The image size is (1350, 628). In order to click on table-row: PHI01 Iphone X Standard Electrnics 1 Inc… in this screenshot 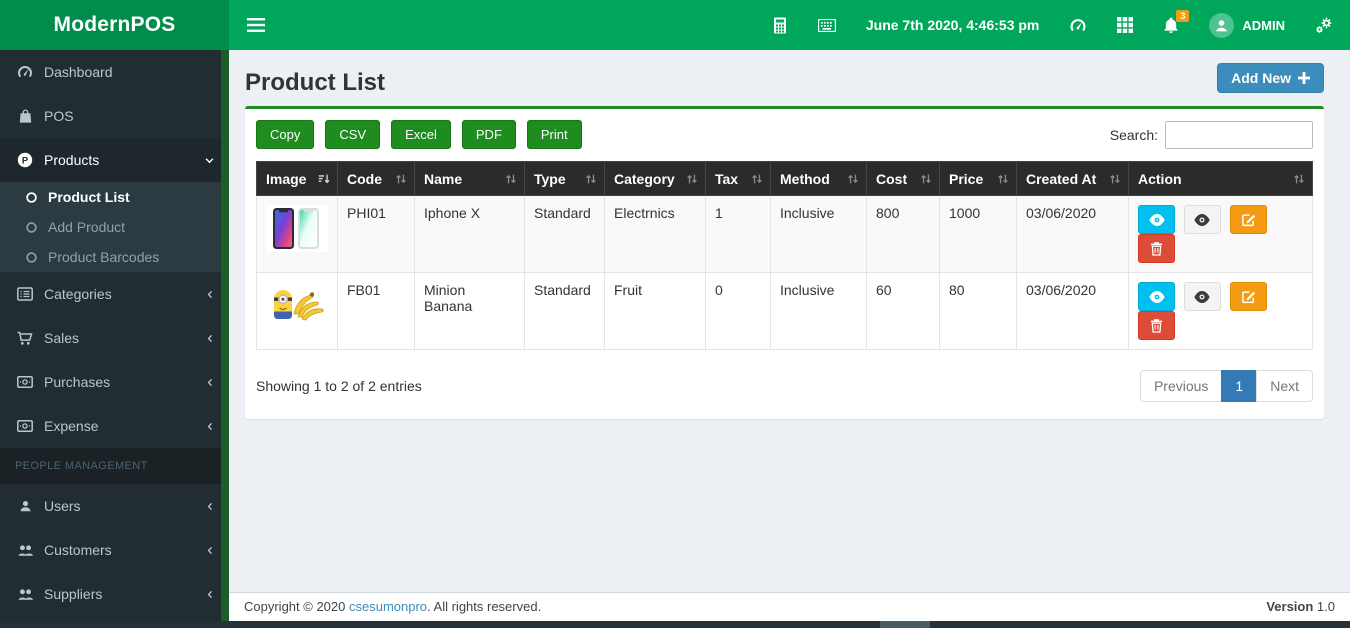, I will do `click(784, 234)`.